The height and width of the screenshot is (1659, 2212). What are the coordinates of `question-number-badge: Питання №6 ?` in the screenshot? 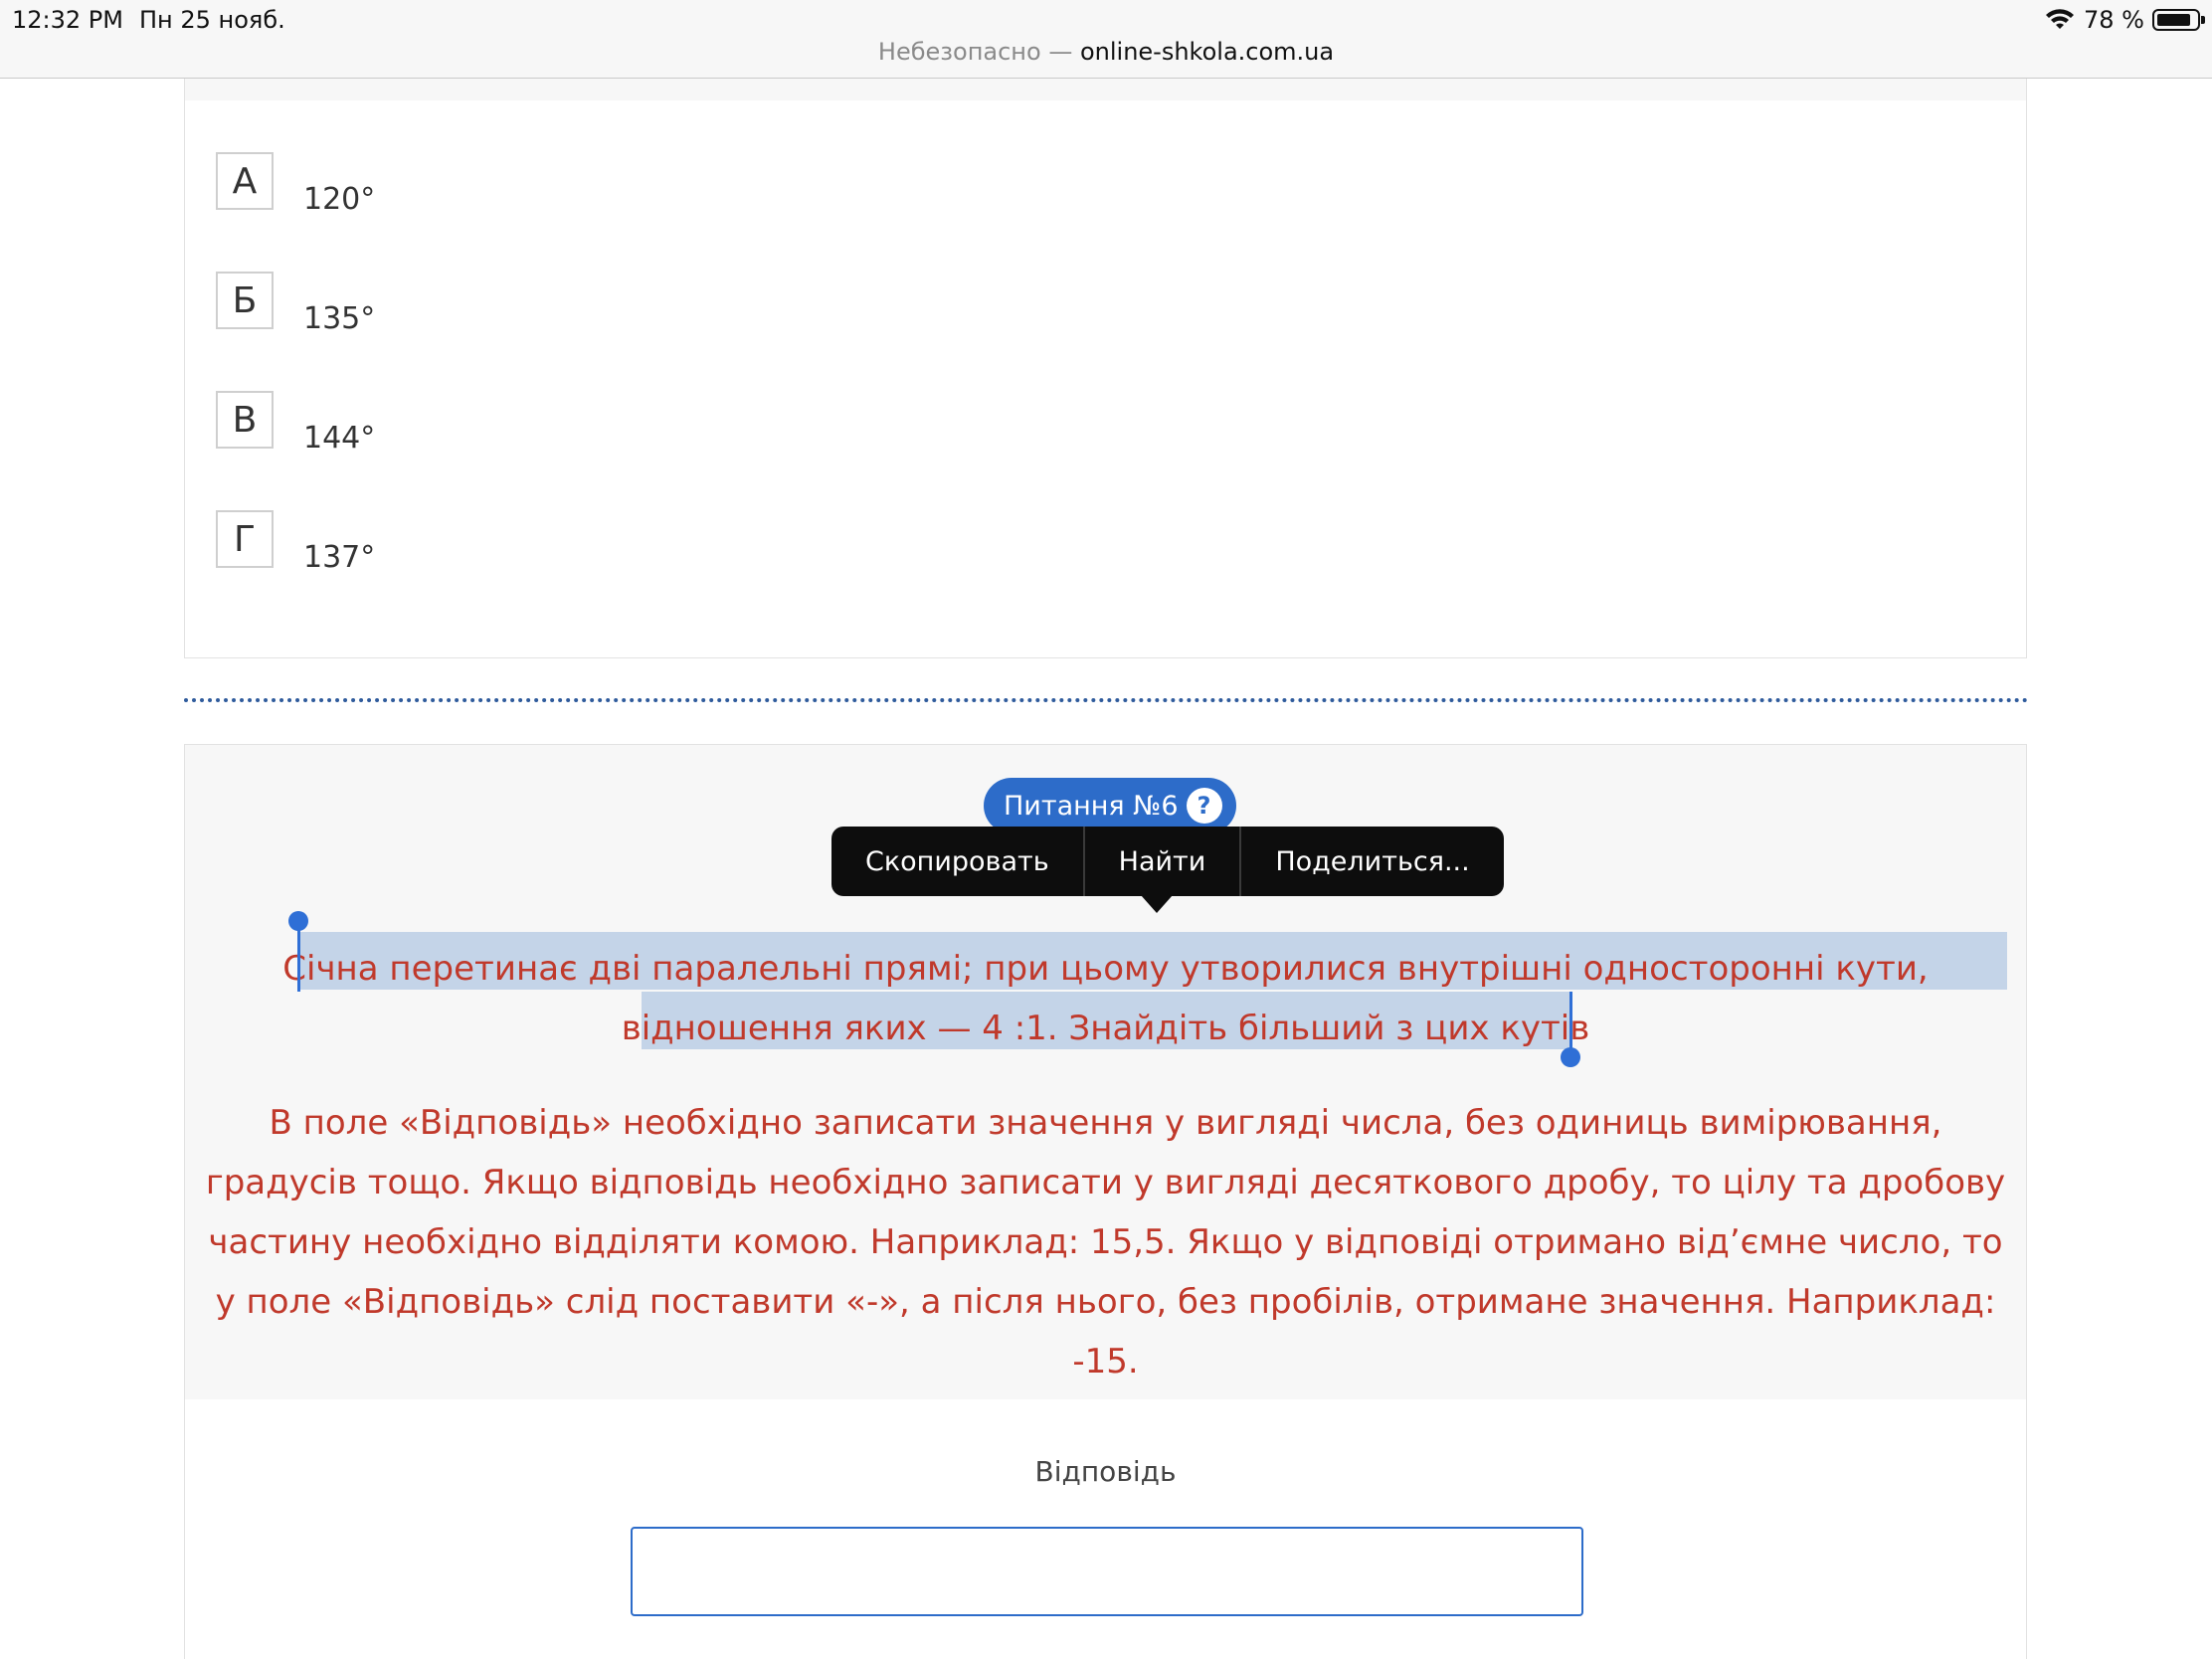 It's located at (1110, 805).